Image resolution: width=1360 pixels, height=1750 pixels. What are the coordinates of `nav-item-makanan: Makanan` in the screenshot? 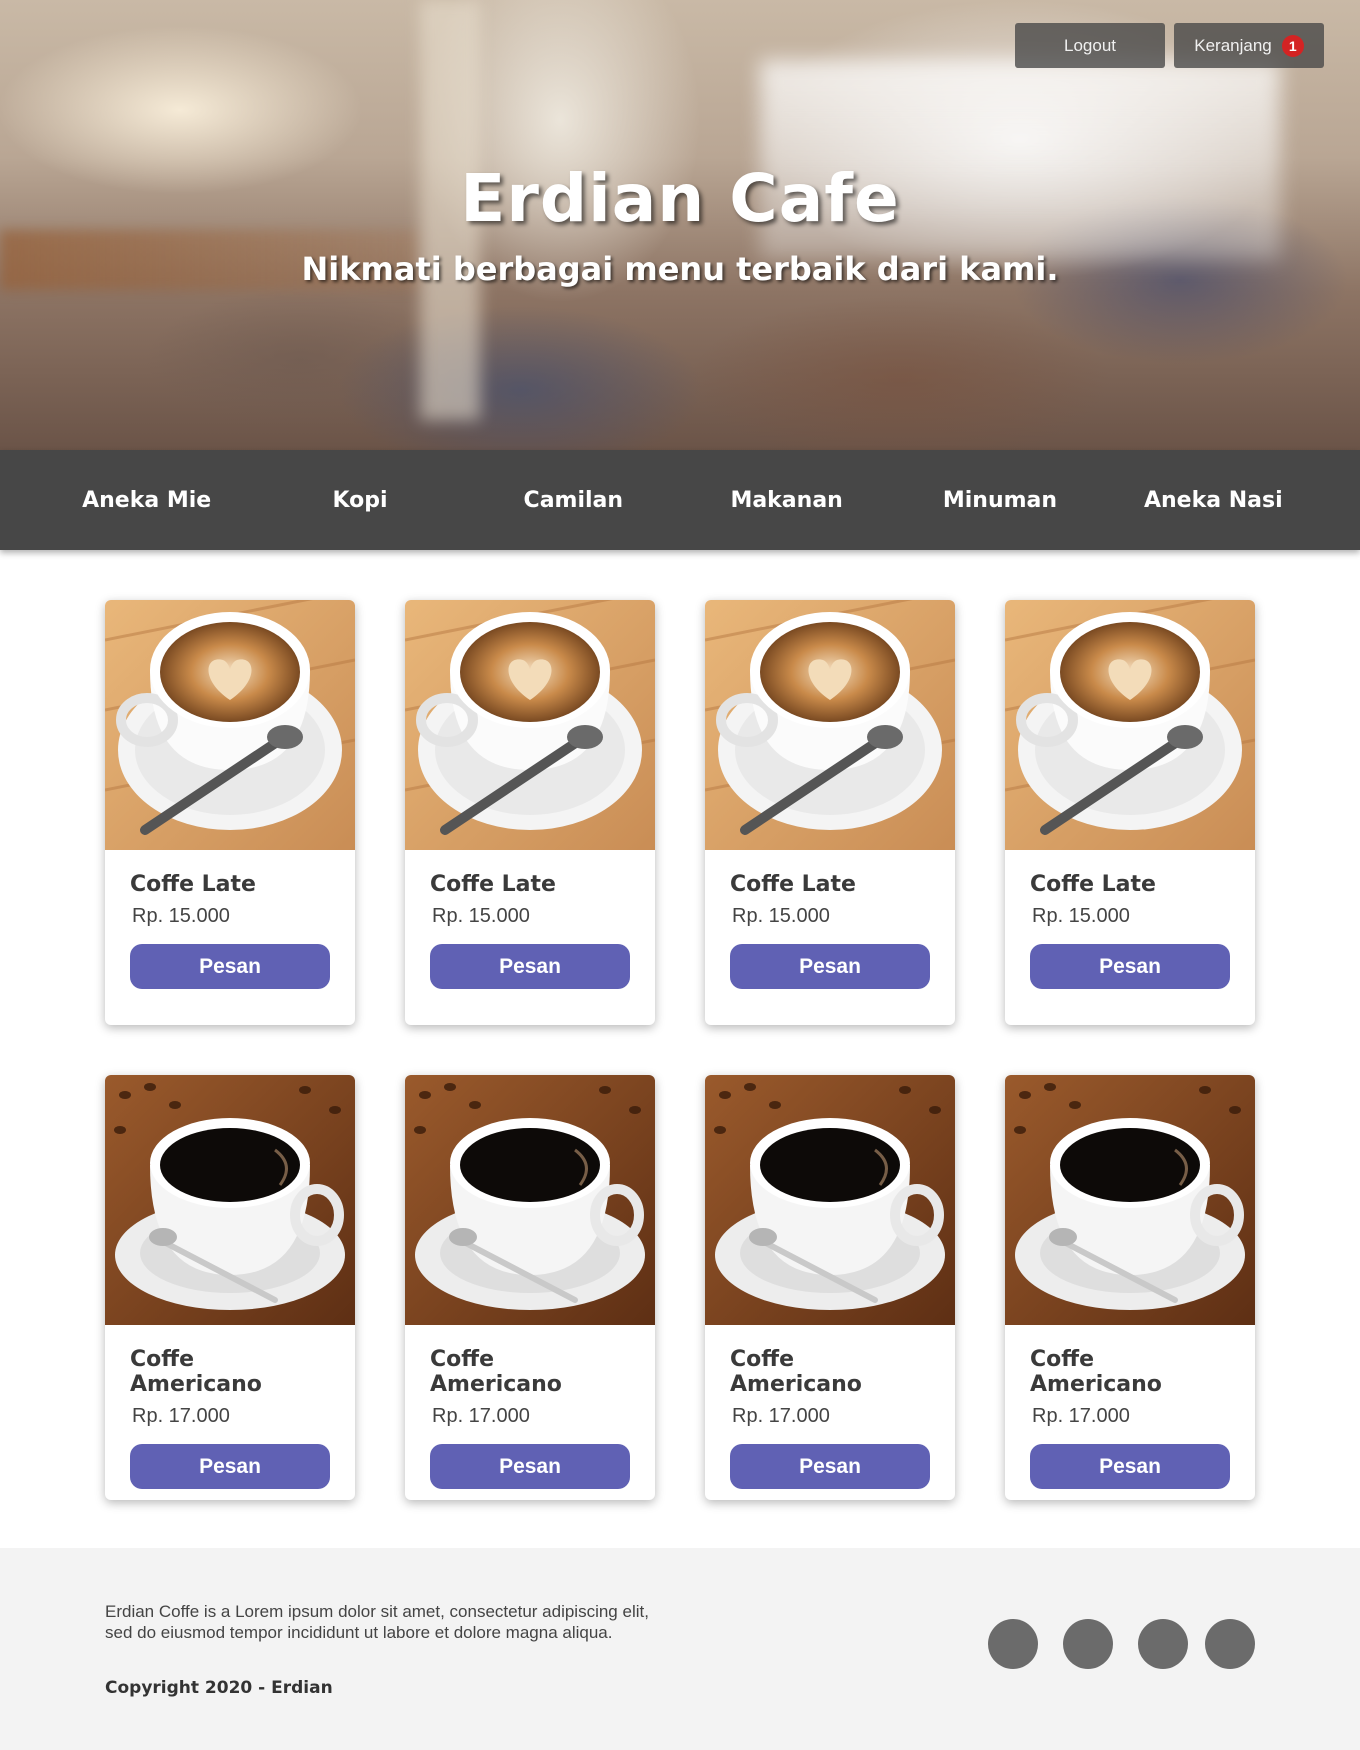 It's located at (787, 500).